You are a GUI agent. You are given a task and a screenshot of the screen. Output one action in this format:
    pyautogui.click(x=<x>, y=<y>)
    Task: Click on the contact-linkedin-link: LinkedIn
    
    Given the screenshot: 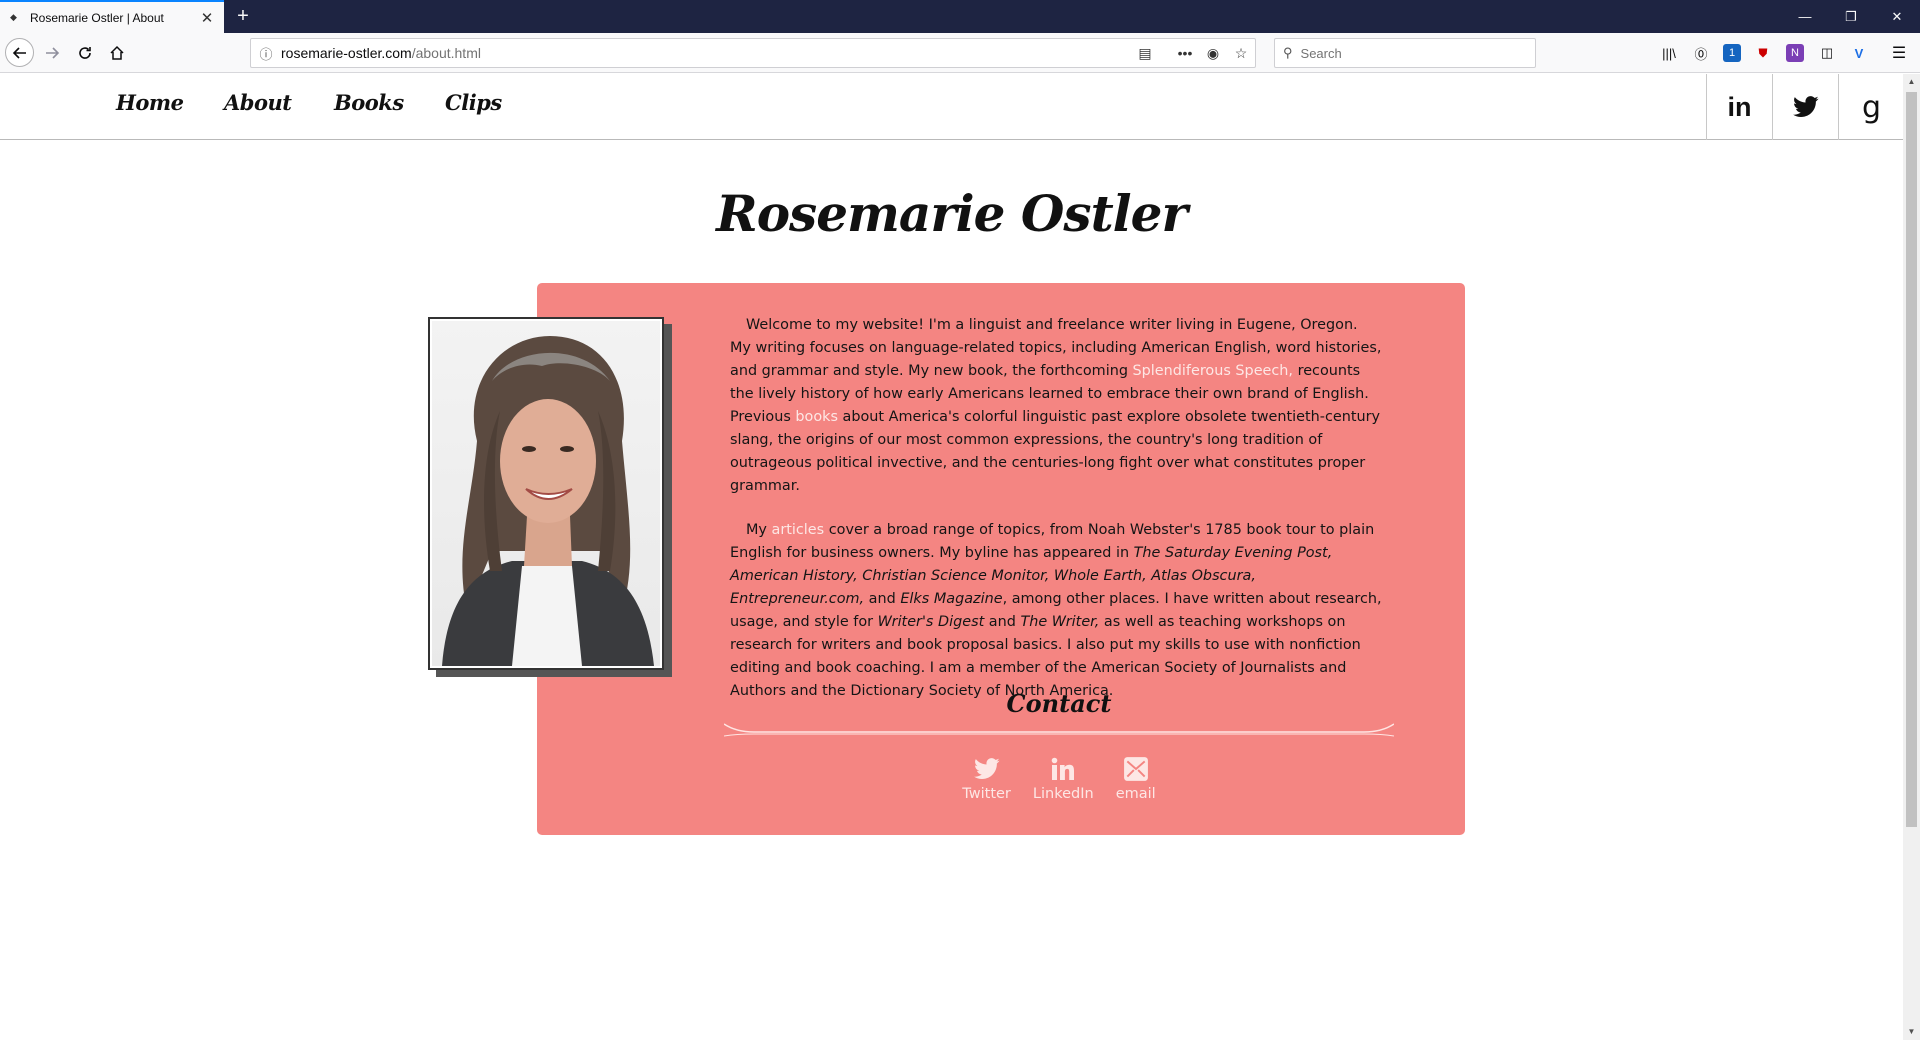 What is the action you would take?
    pyautogui.click(x=1063, y=778)
    